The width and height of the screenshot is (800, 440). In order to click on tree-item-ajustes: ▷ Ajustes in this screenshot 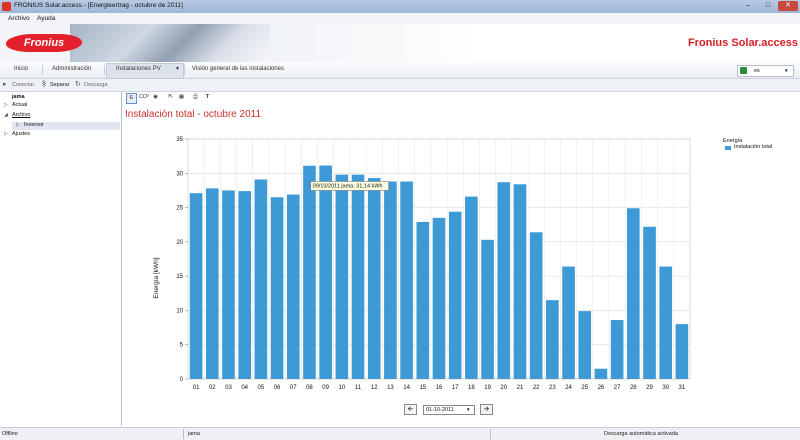, I will do `click(17, 134)`.